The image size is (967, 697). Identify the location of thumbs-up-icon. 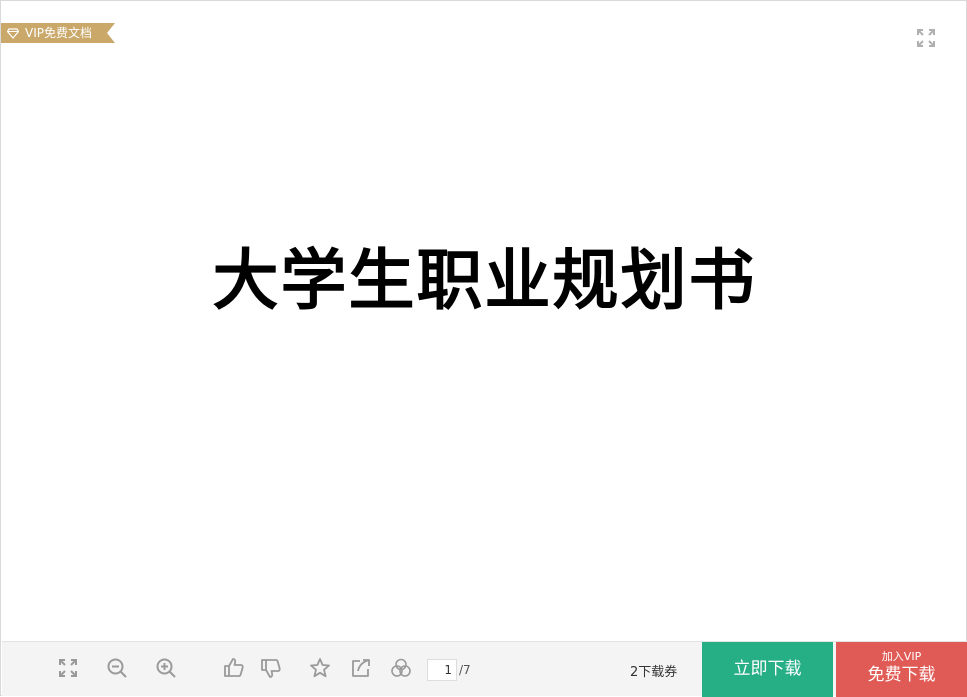
(234, 667).